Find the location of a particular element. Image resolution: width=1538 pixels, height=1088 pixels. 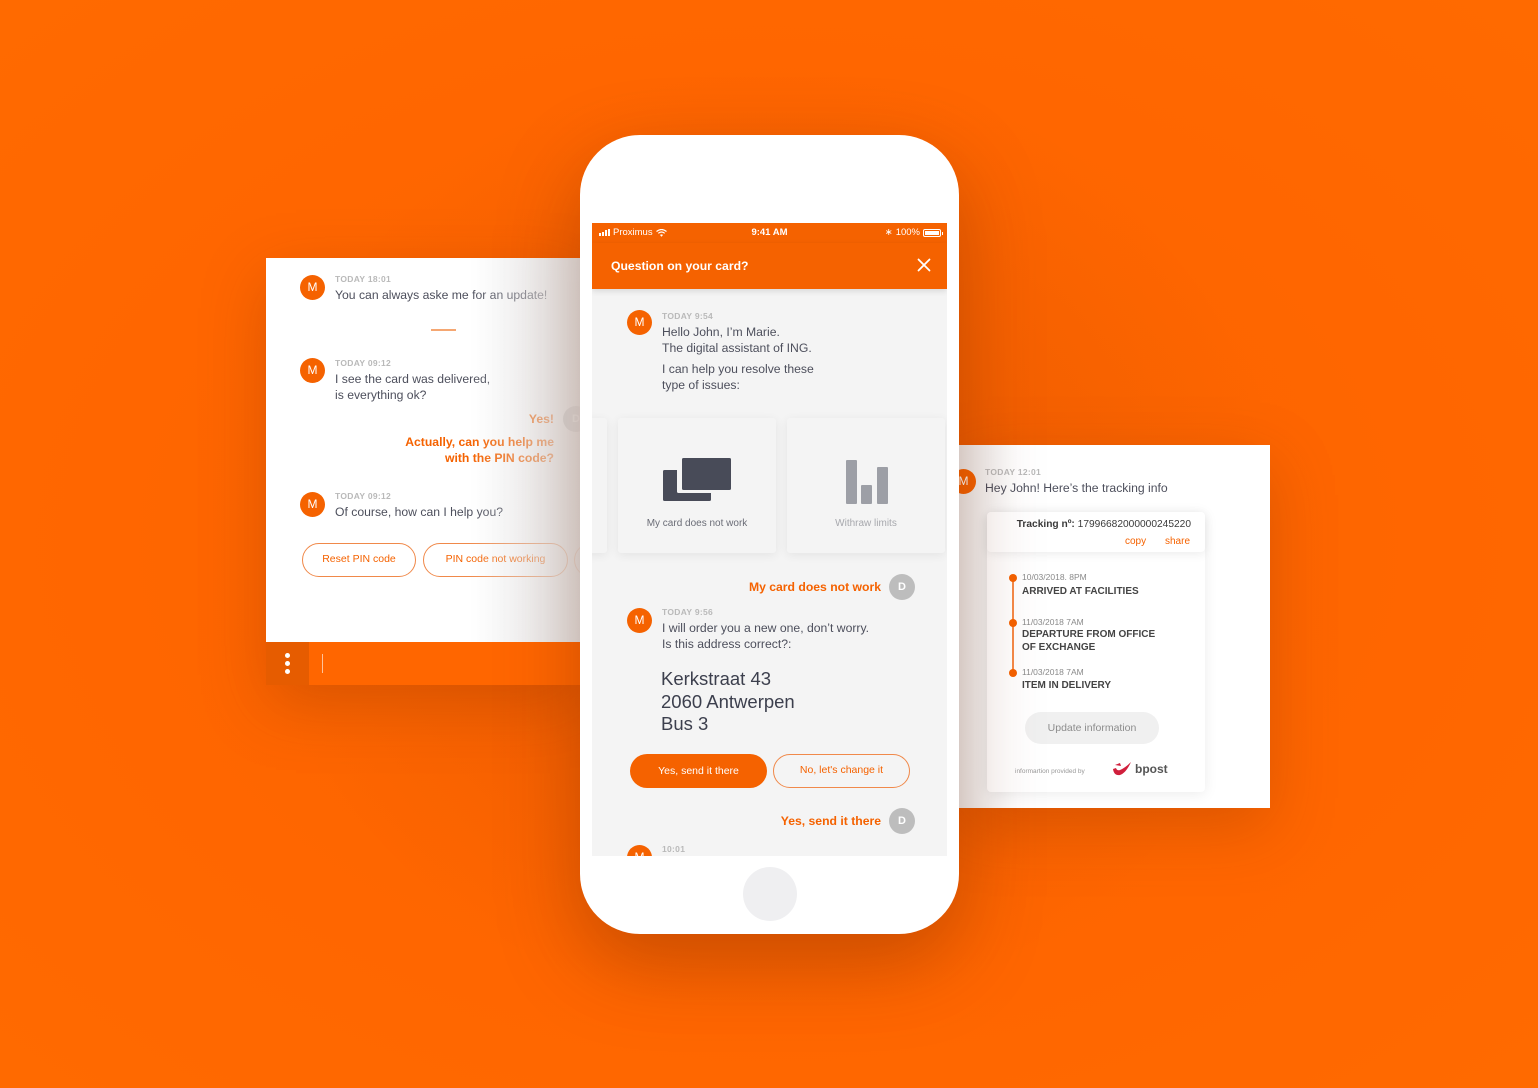

chat-input-bar is located at coordinates (423, 663).